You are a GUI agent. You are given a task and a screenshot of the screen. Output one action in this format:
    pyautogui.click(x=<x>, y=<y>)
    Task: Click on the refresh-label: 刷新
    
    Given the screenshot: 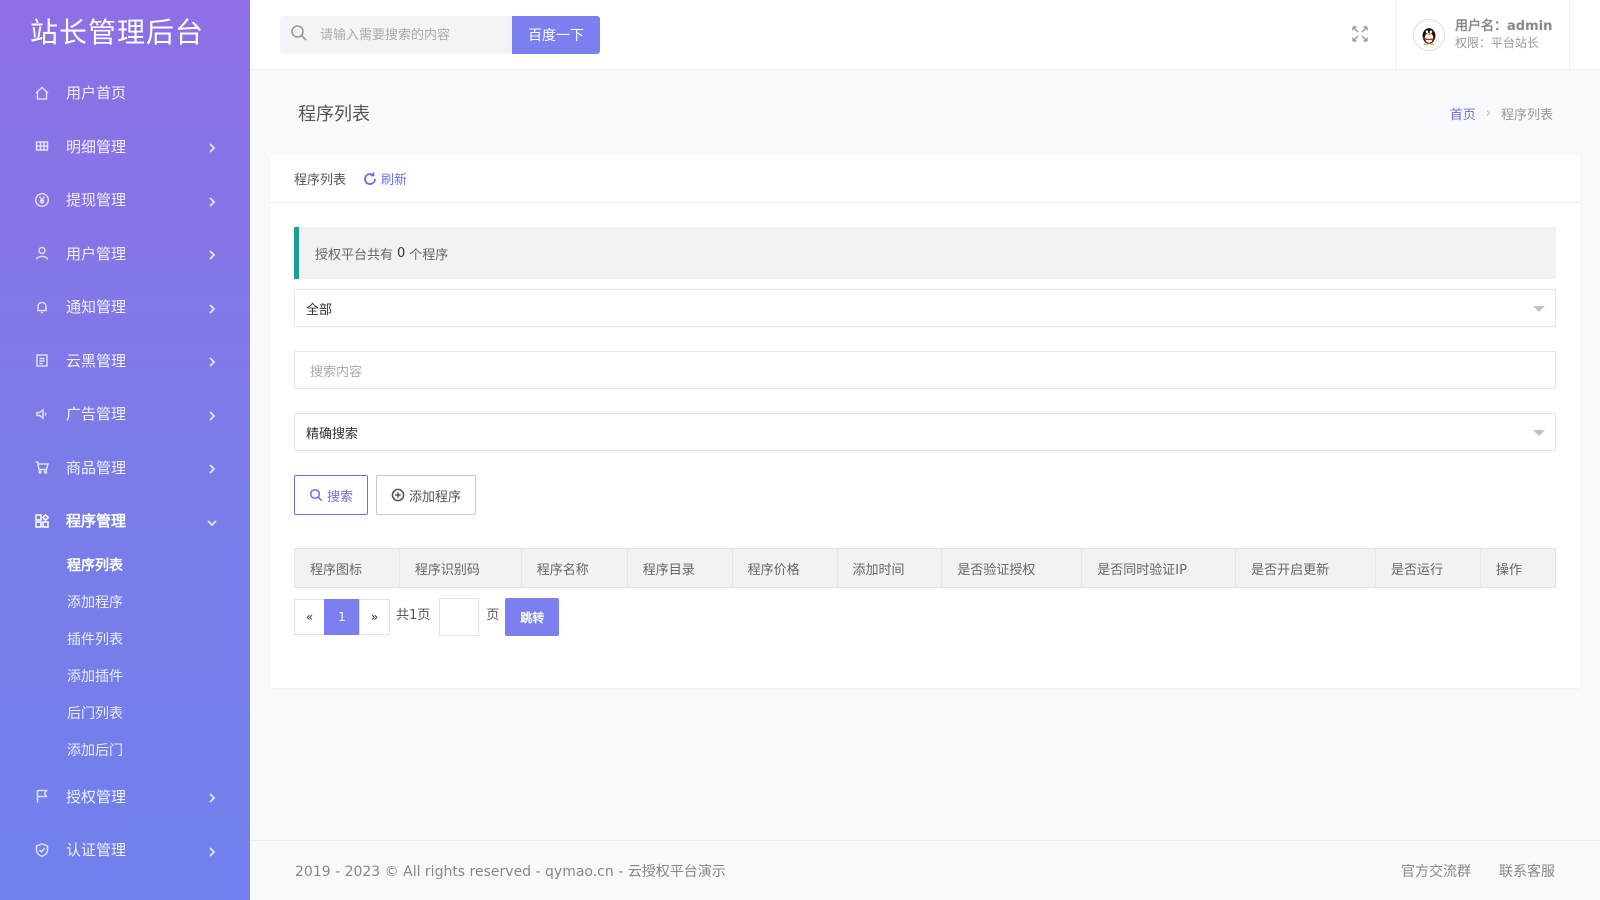 What is the action you would take?
    pyautogui.click(x=394, y=180)
    